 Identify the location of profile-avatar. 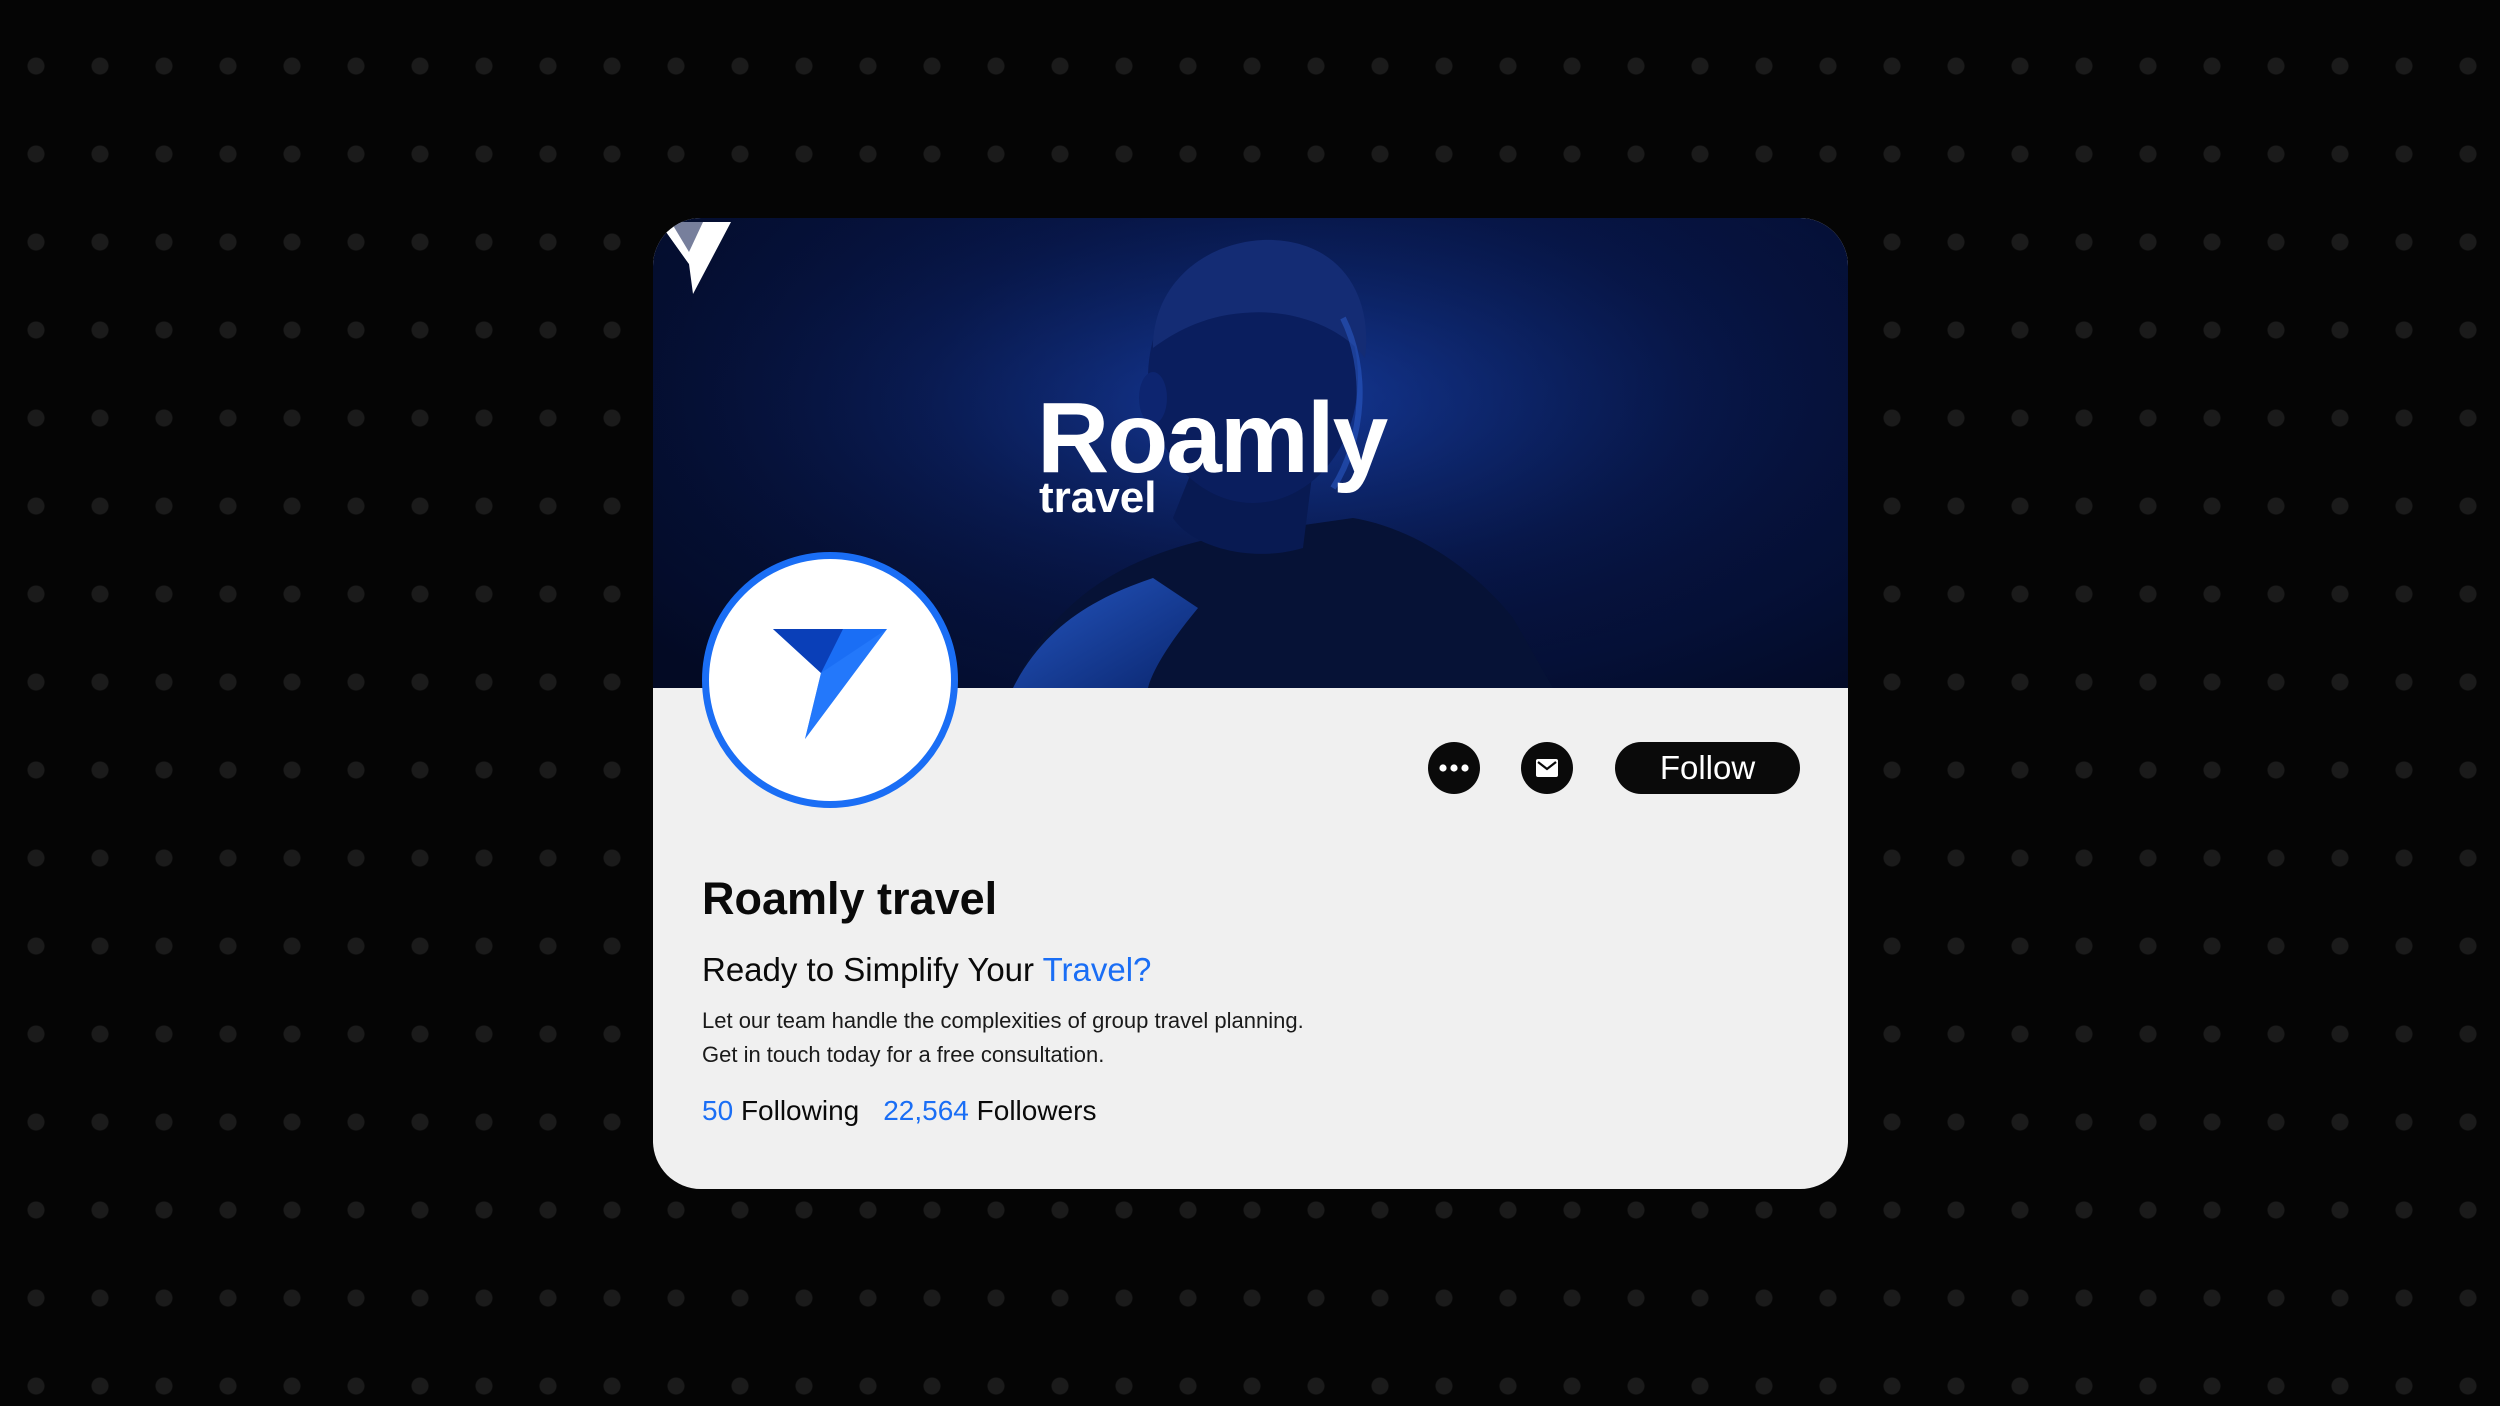
(830, 680).